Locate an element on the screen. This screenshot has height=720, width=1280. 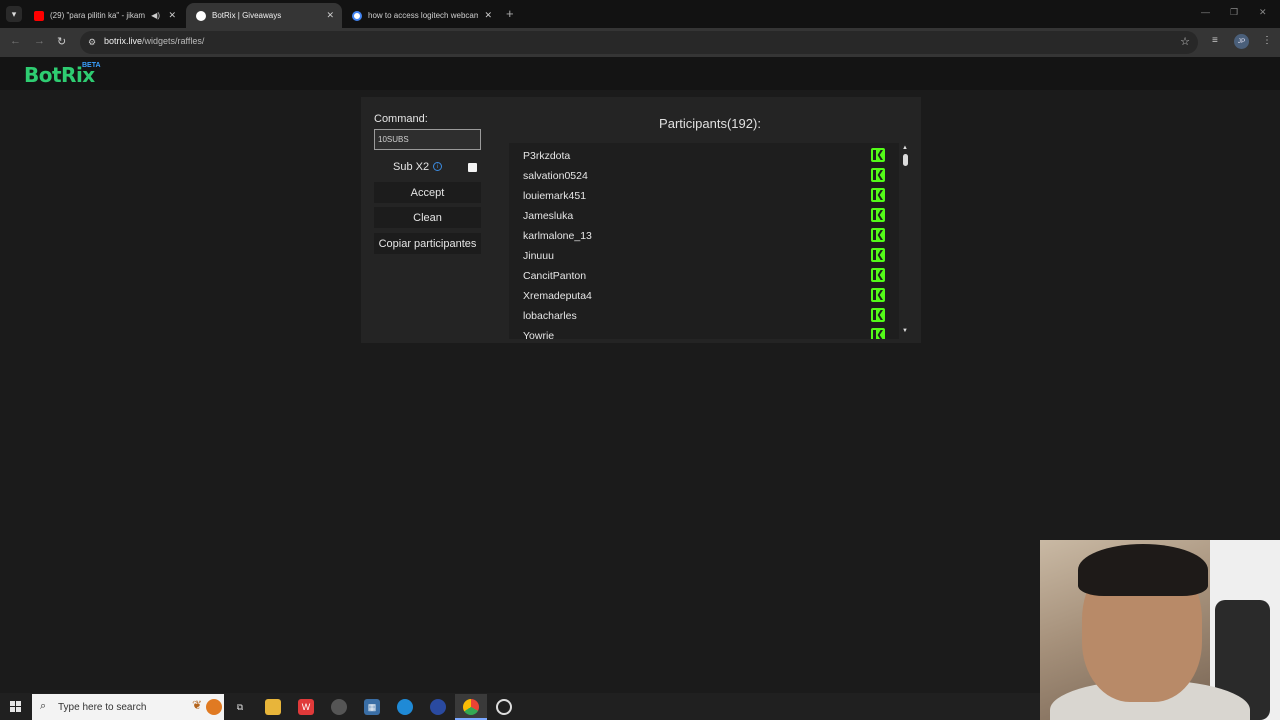
restore-icon: ❐ is located at coordinates (1234, 12).